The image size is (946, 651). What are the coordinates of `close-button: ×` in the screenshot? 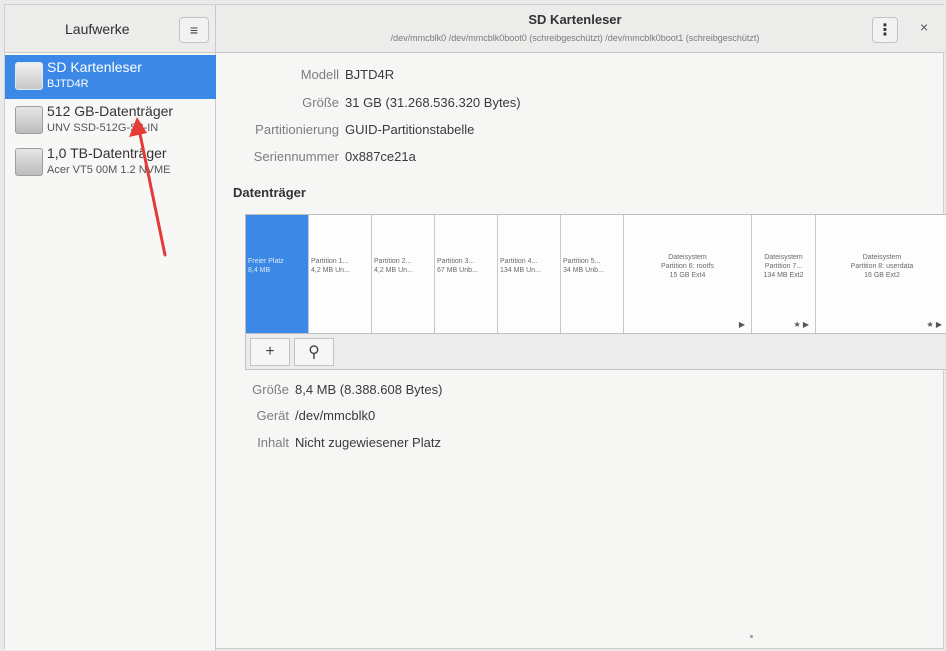 It's located at (924, 27).